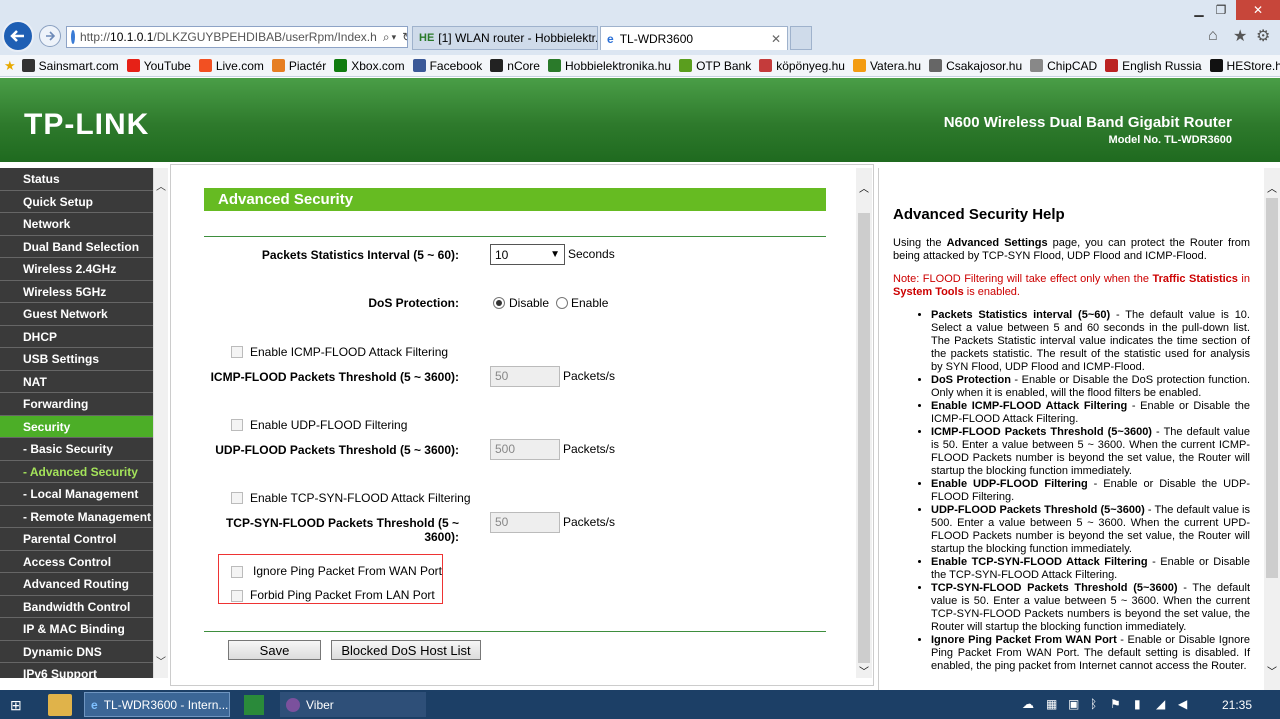 The height and width of the screenshot is (719, 1280). Describe the element at coordinates (76, 291) in the screenshot. I see `sidebar-item-wireless-5ghz: Wireless 5GHz` at that location.